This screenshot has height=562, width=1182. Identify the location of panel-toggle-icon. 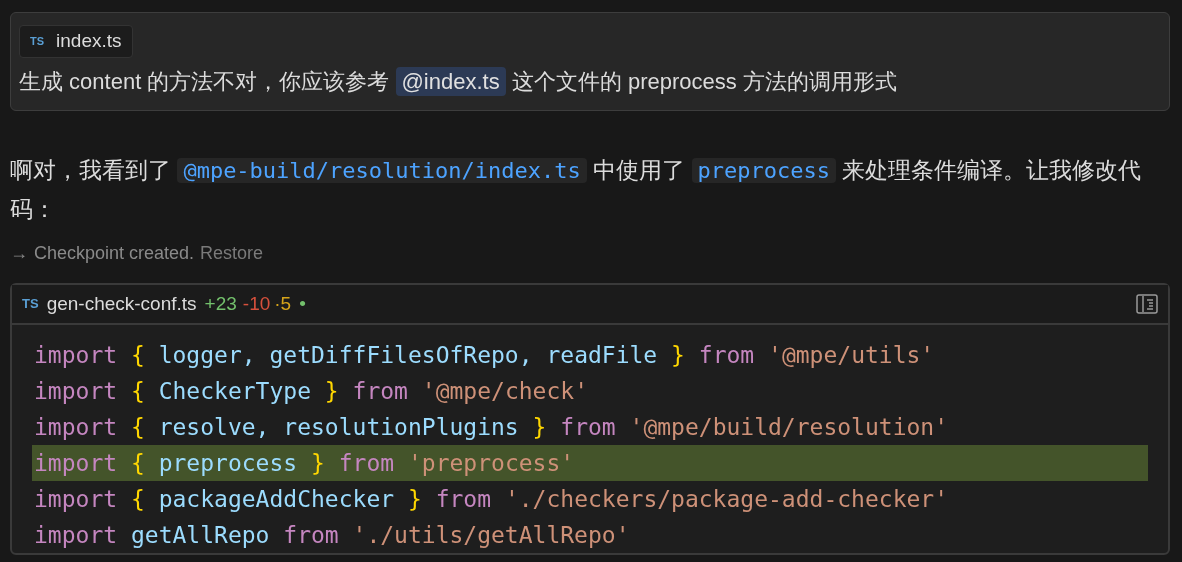
(1147, 304).